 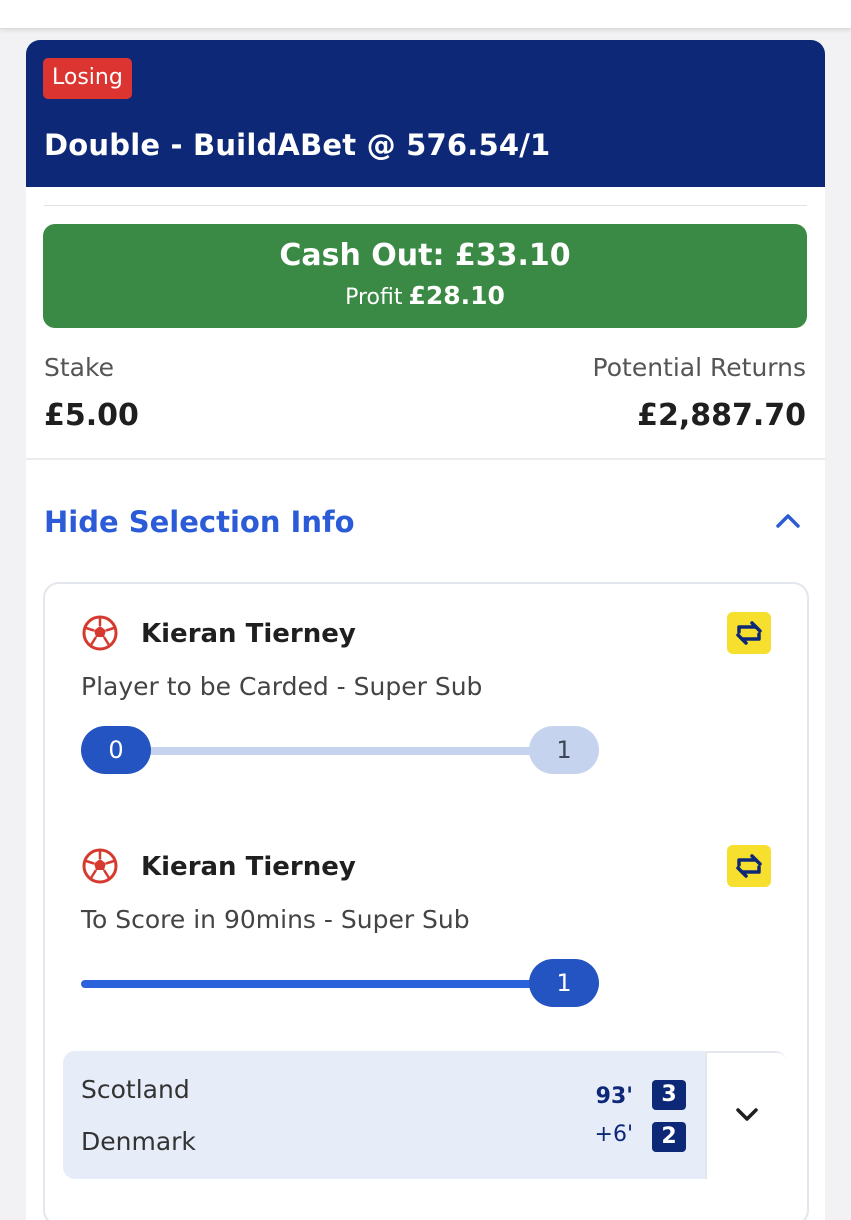 What do you see at coordinates (275, 919) in the screenshot?
I see `market-label: To Score in 90mins - Super Sub` at bounding box center [275, 919].